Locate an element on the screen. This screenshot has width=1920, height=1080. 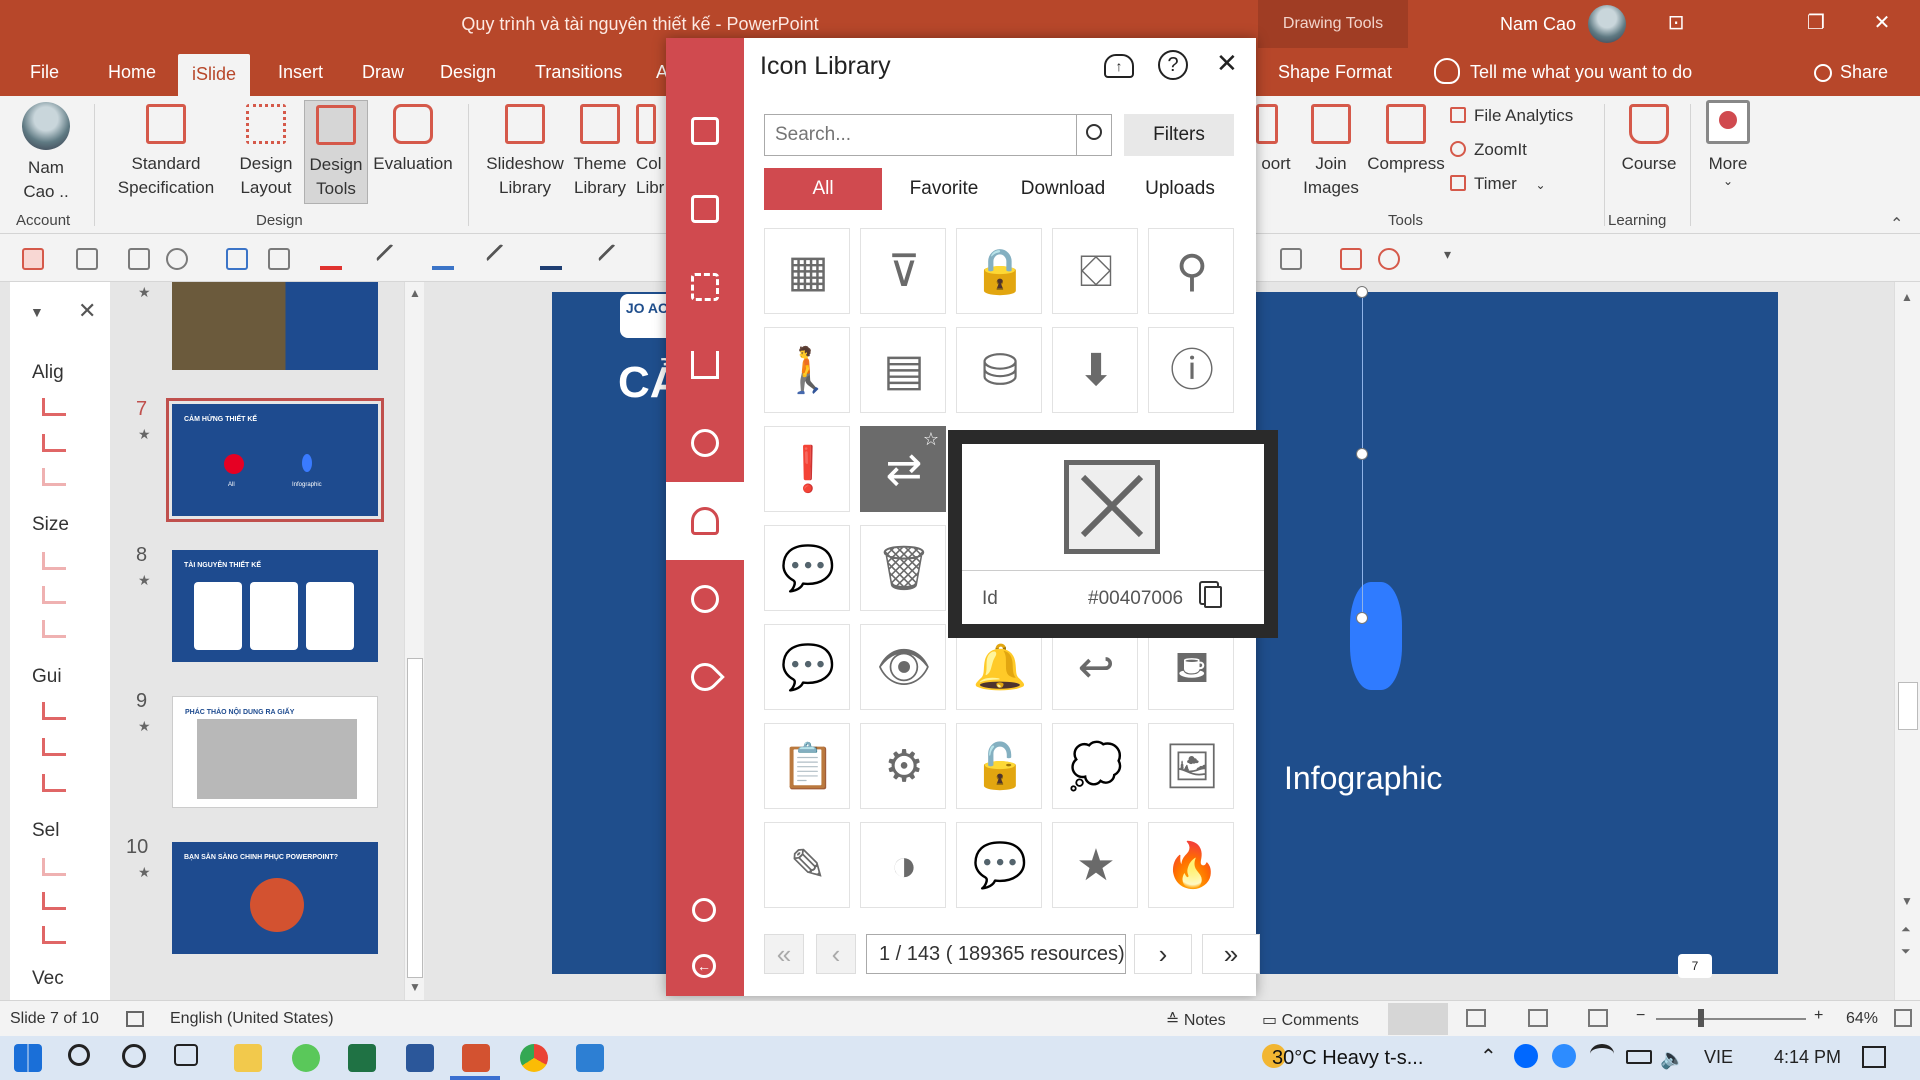
guide-up-icon is located at coordinates (54, 747).